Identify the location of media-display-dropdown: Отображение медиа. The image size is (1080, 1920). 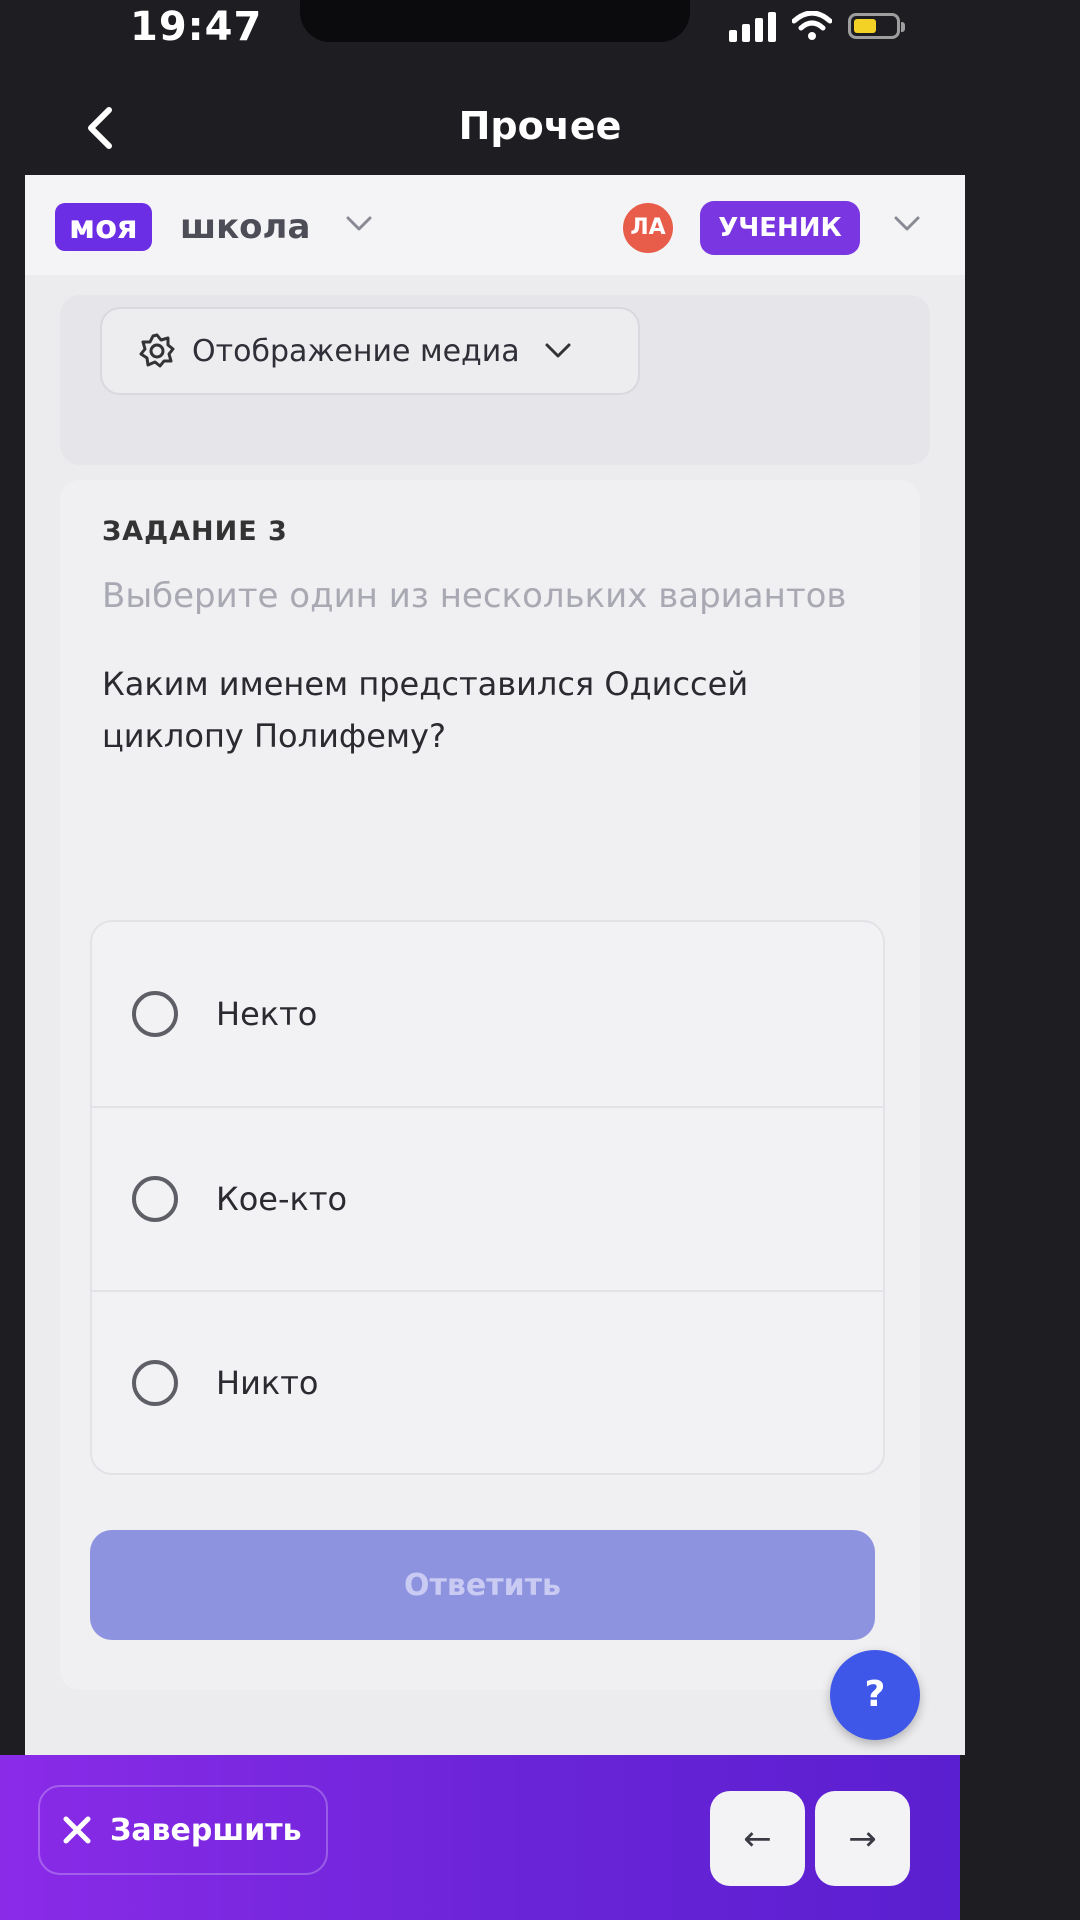
(370, 351).